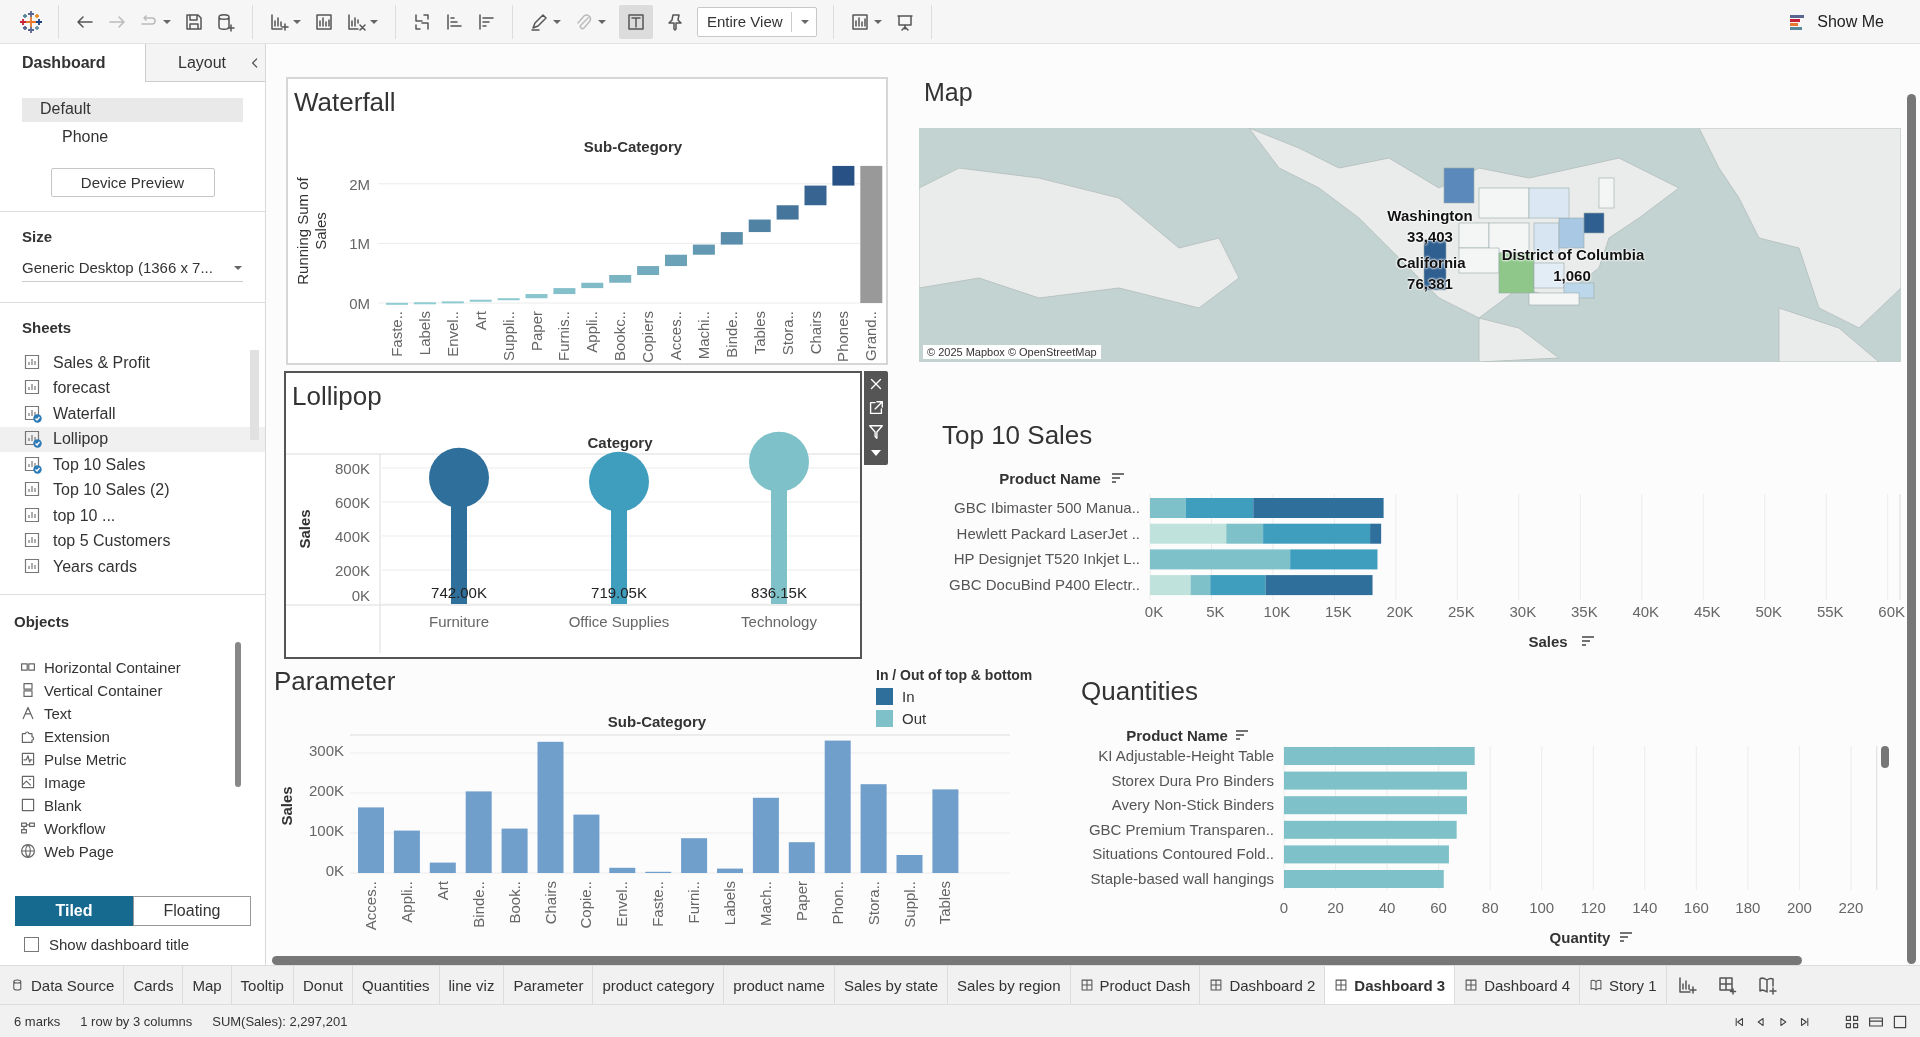  Describe the element at coordinates (132, 414) in the screenshot. I see `sheet-item: Waterfall` at that location.